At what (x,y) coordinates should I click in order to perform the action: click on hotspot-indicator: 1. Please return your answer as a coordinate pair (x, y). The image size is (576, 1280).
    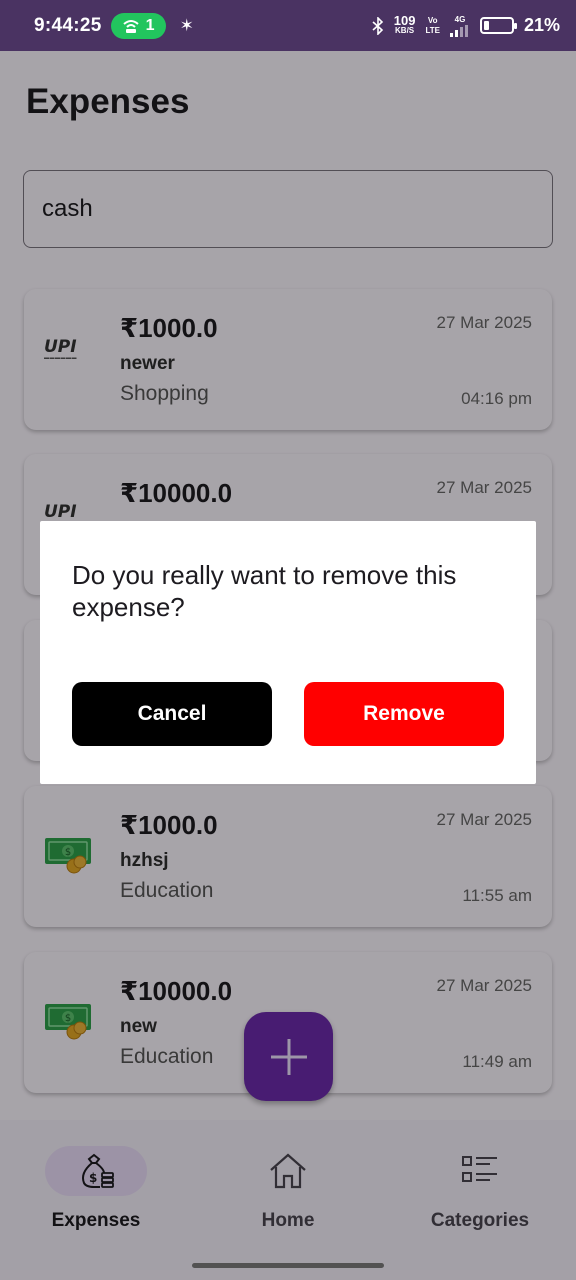
    Looking at the image, I should click on (138, 25).